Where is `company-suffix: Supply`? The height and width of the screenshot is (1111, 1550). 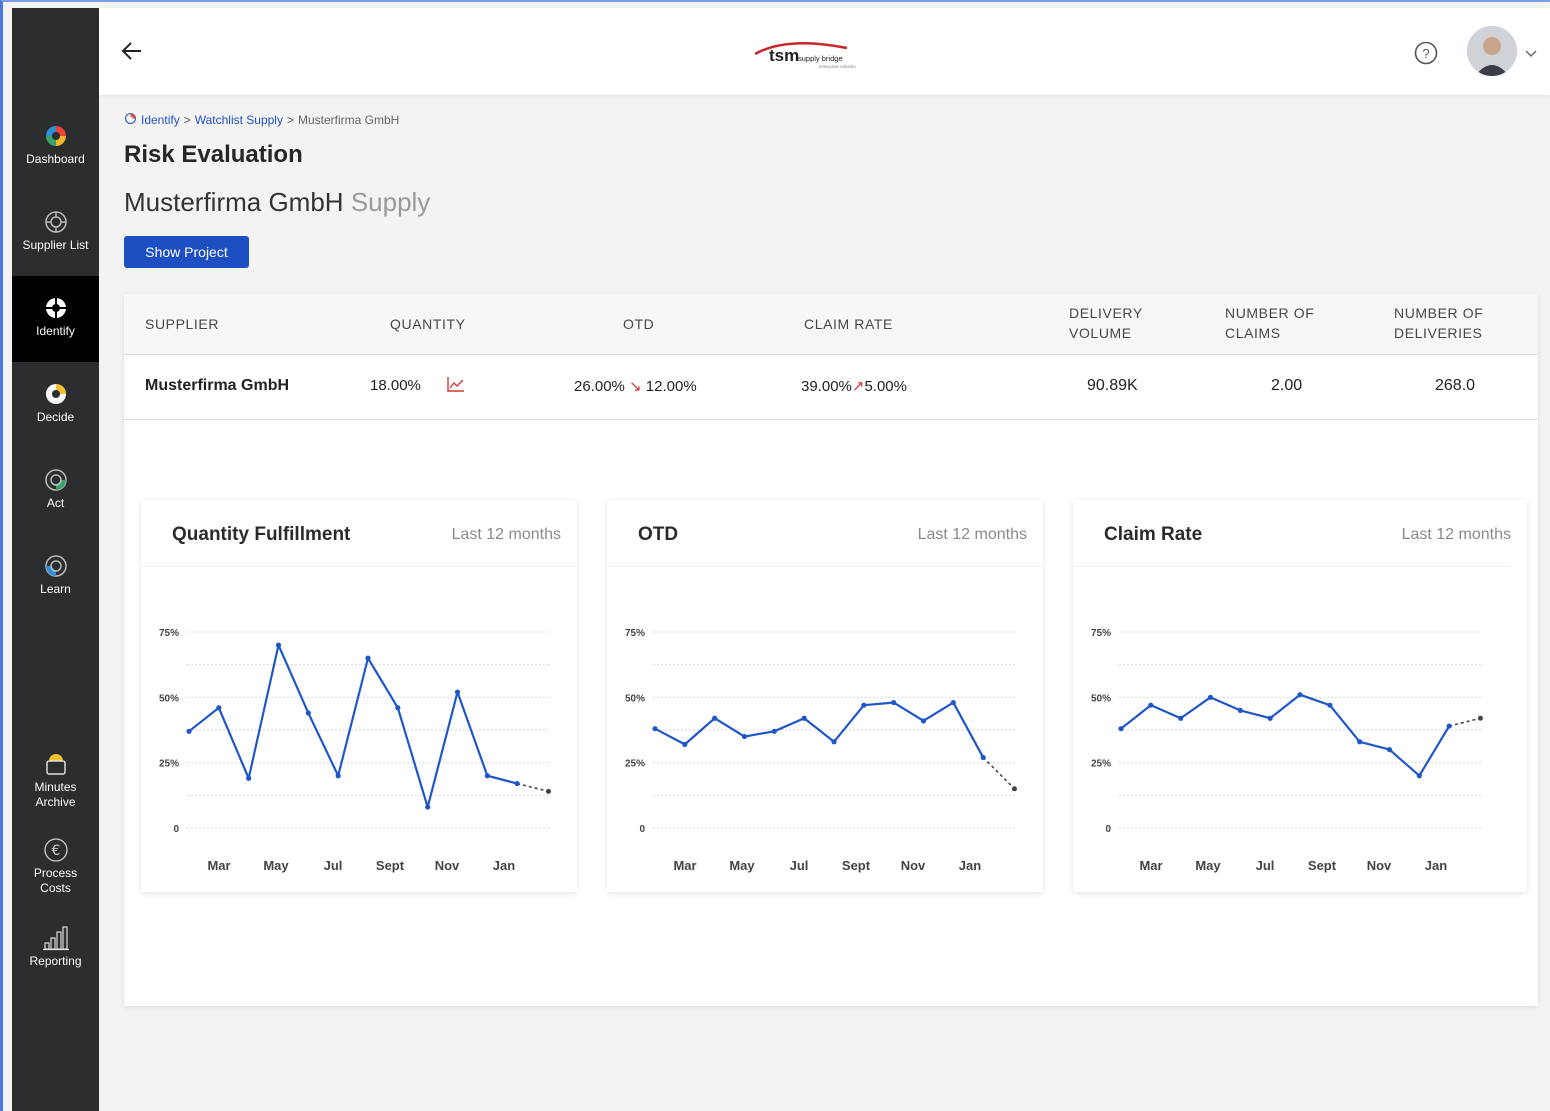
company-suffix: Supply is located at coordinates (390, 202).